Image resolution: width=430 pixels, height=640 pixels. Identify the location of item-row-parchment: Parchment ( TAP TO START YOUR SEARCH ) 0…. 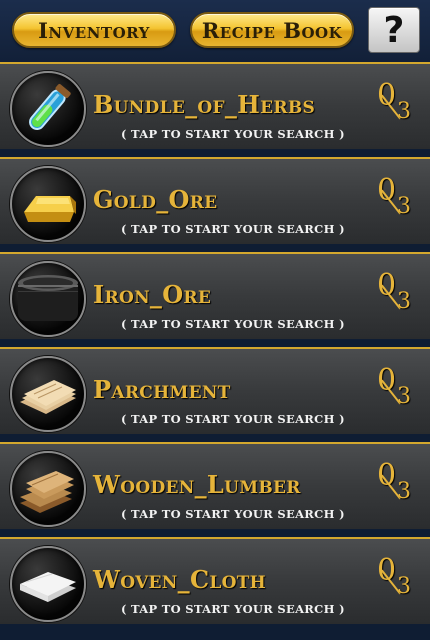
(215, 394).